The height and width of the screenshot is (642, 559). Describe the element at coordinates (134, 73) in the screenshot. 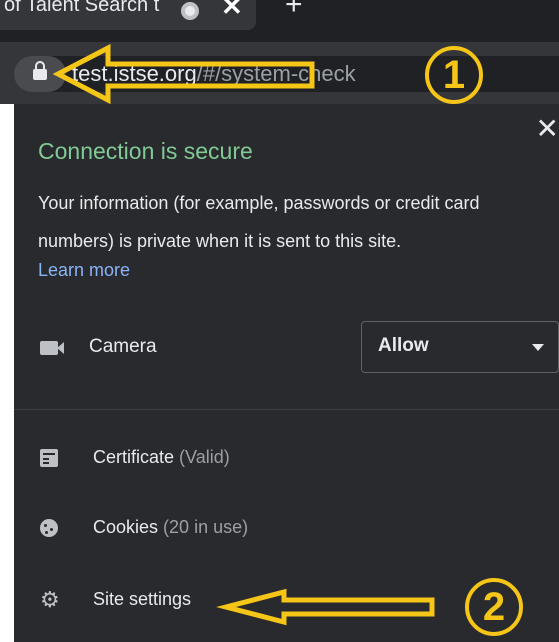

I see `url-host: test.istse.org` at that location.